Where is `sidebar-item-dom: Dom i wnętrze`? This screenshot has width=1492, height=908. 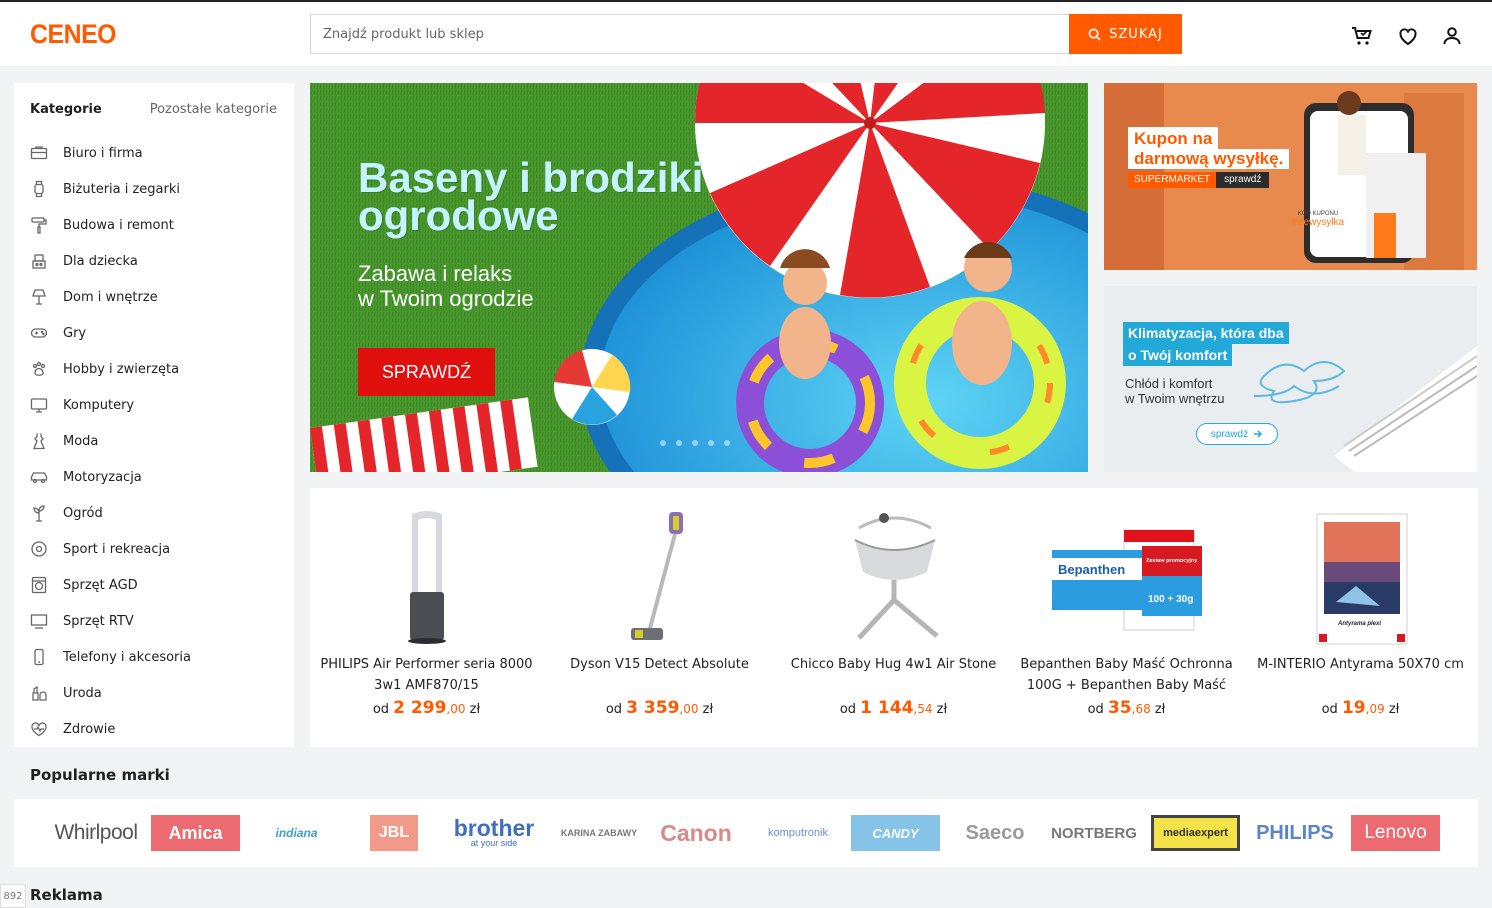 sidebar-item-dom: Dom i wnętrze is located at coordinates (110, 297).